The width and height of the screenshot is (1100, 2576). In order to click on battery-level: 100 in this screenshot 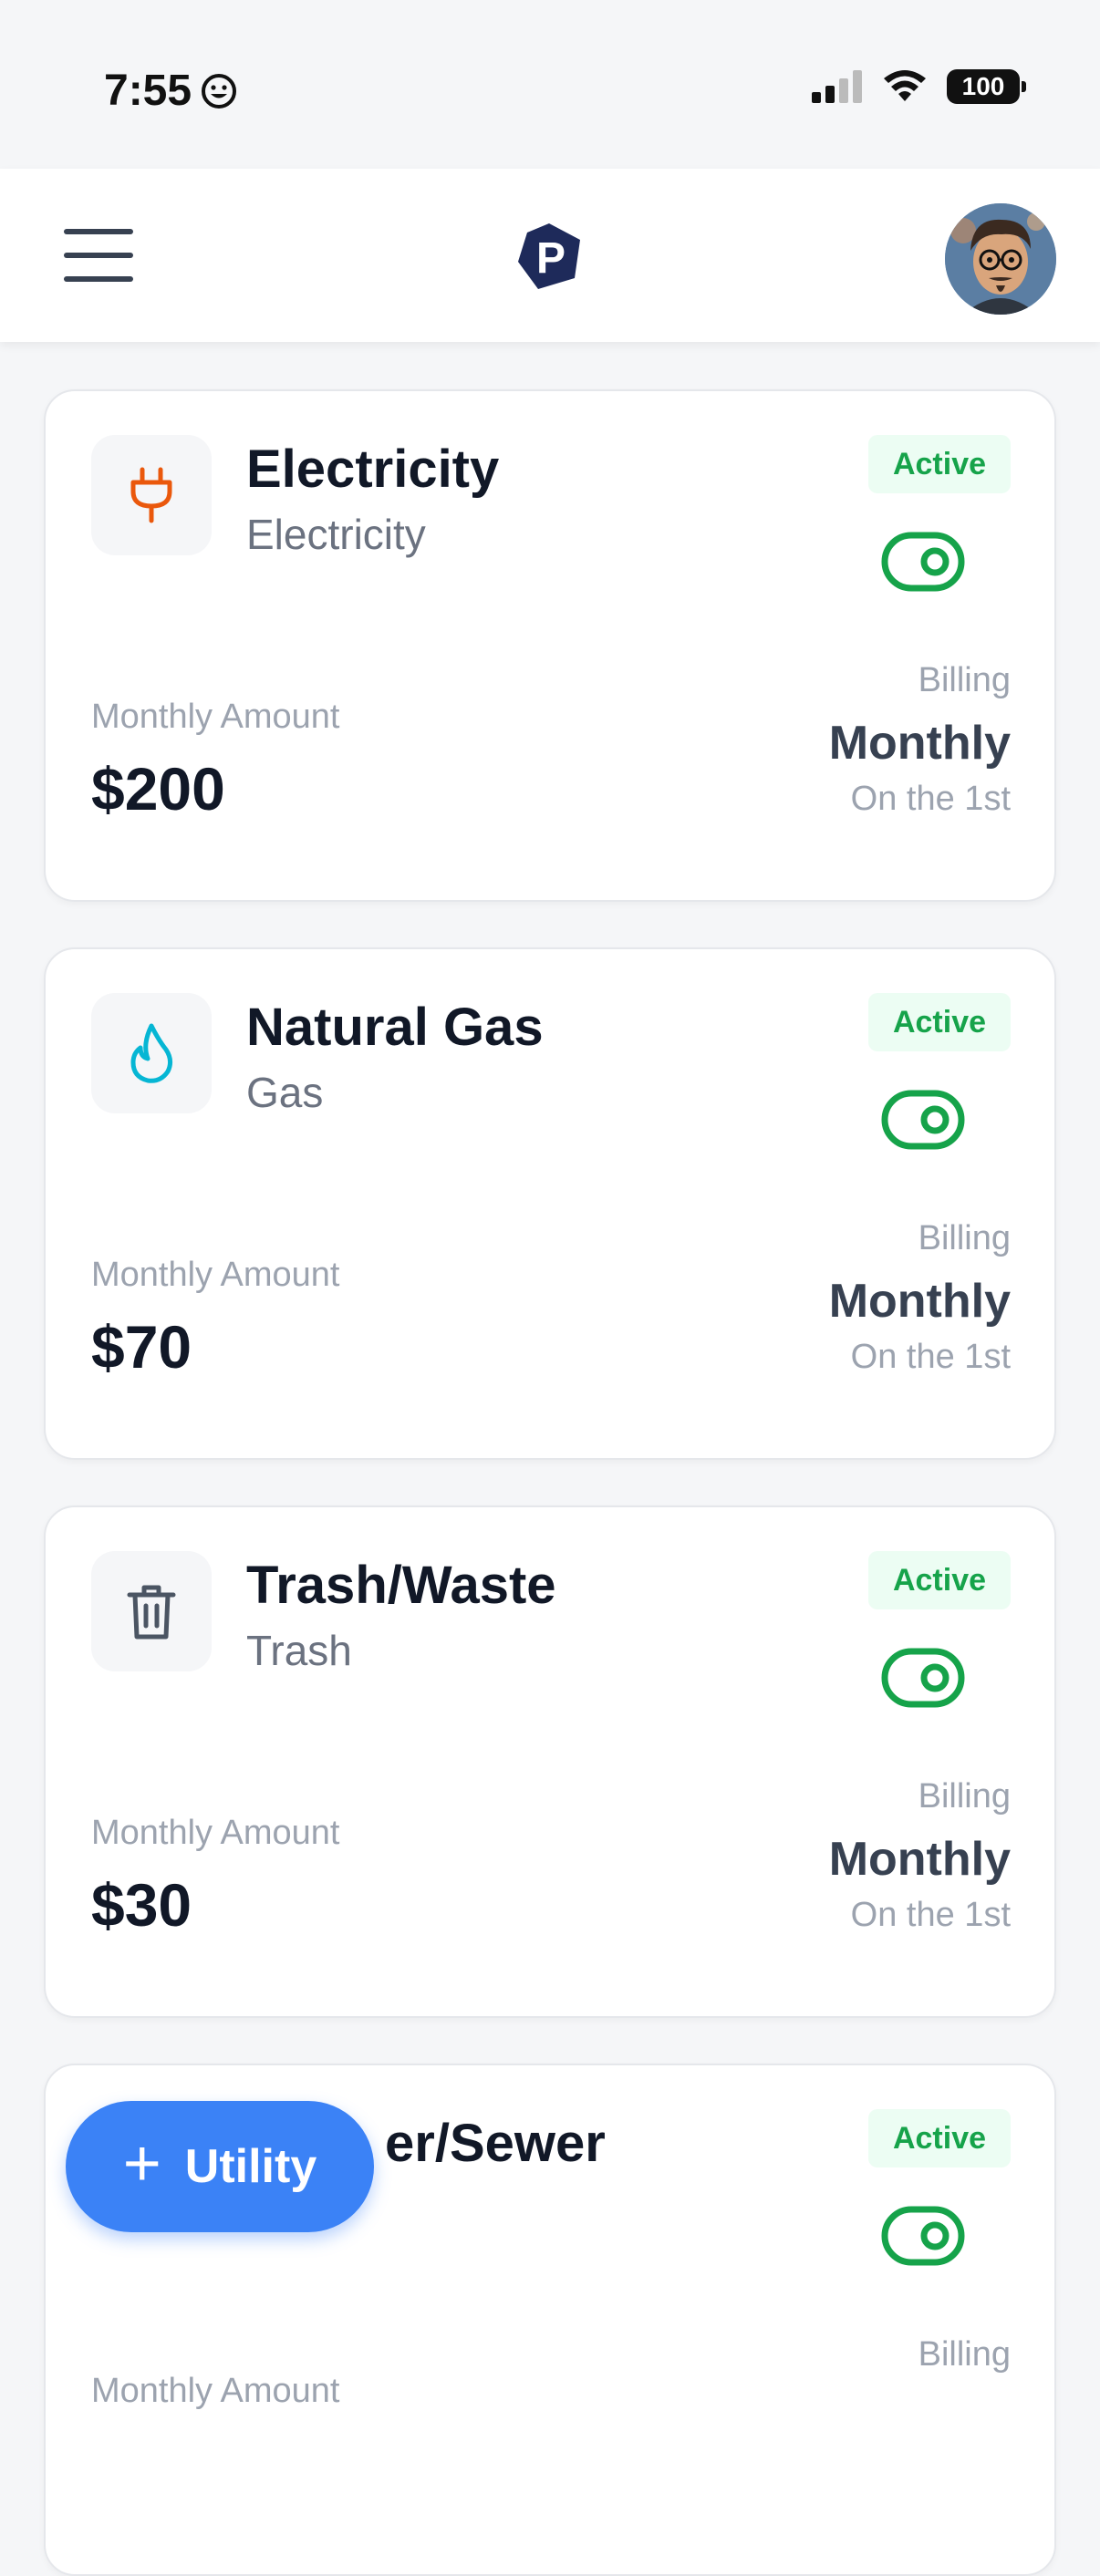, I will do `click(983, 86)`.